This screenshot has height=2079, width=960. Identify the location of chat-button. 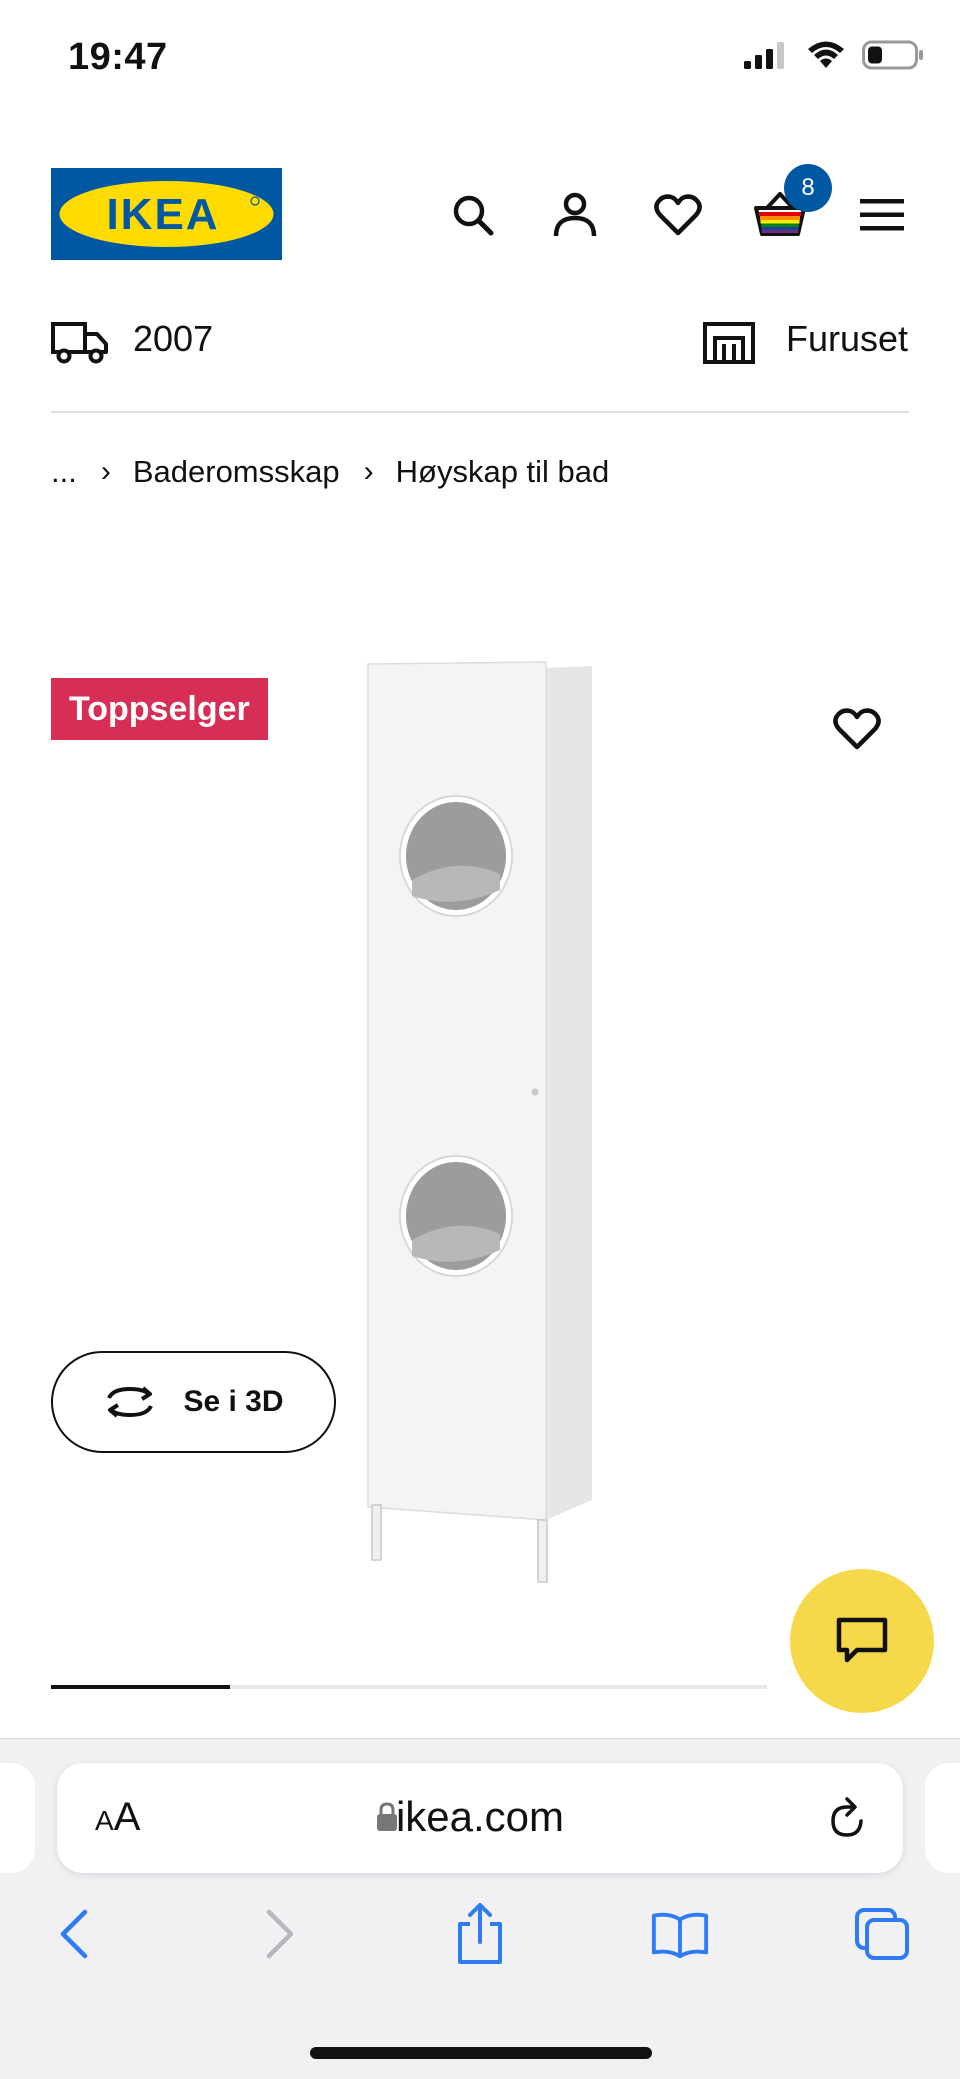
(862, 1641).